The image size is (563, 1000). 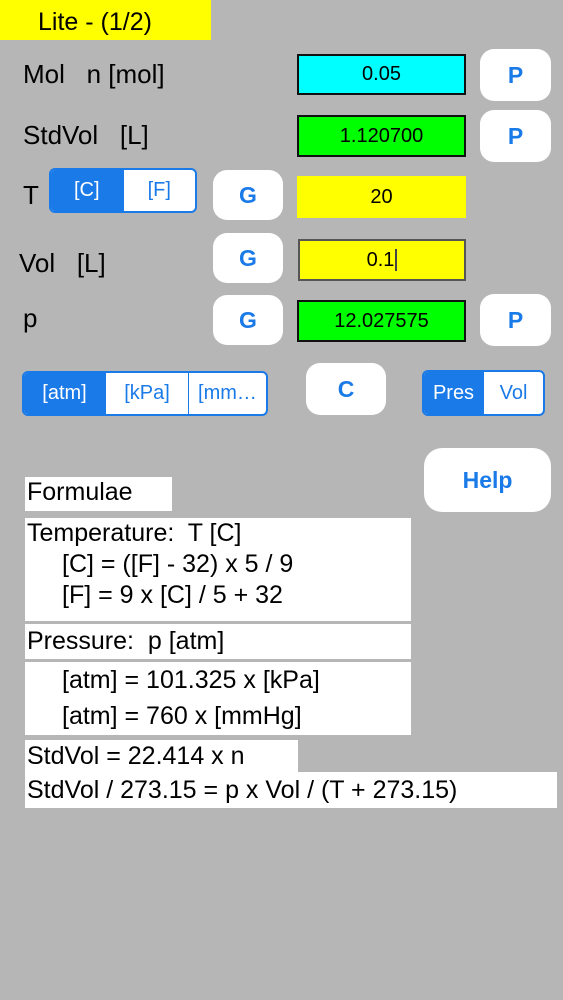 I want to click on vol-label: Vol [L], so click(x=62, y=263).